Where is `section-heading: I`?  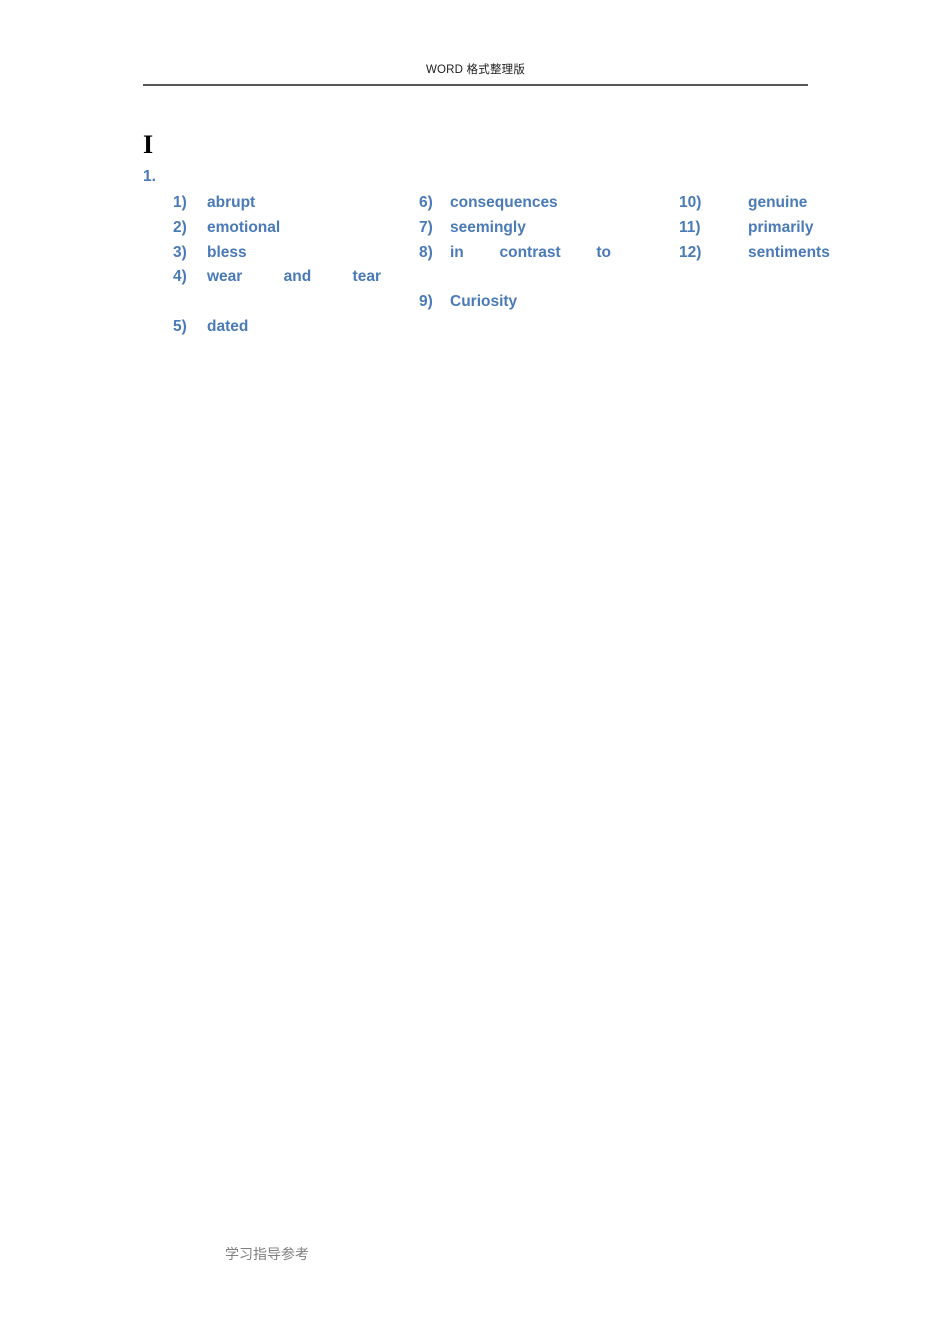 section-heading: I is located at coordinates (148, 144).